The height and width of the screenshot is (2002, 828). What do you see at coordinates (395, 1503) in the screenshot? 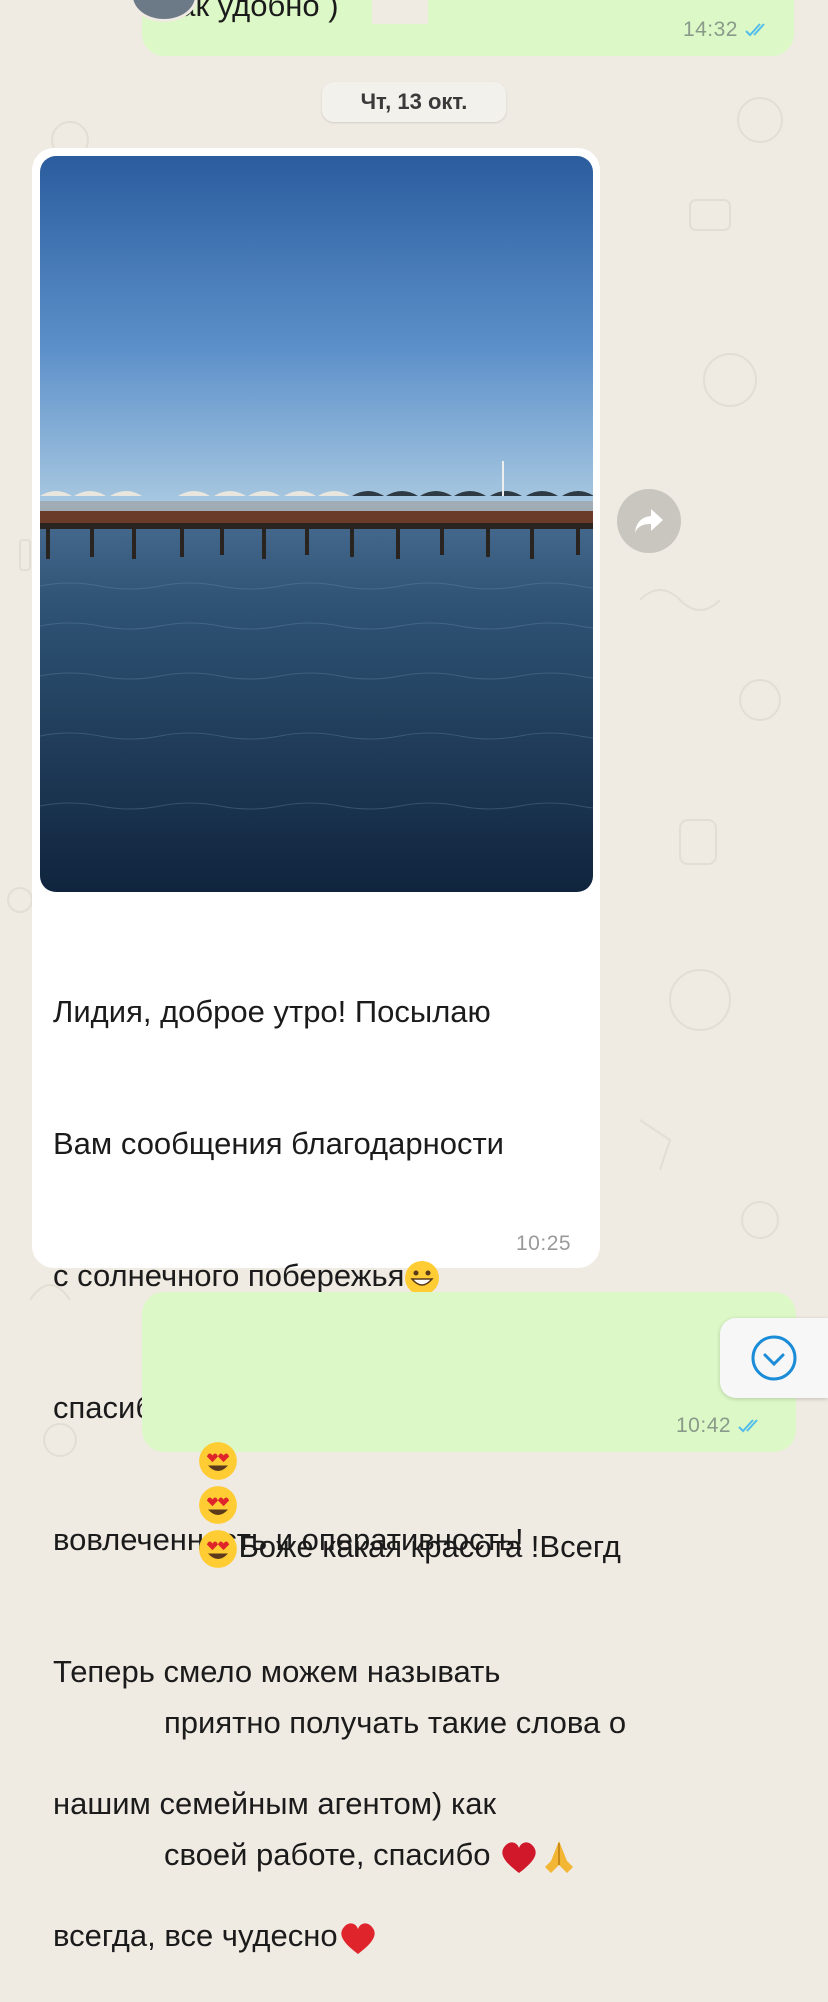
I see `text-line-with-emoji: Боже какая красота !Всегд` at bounding box center [395, 1503].